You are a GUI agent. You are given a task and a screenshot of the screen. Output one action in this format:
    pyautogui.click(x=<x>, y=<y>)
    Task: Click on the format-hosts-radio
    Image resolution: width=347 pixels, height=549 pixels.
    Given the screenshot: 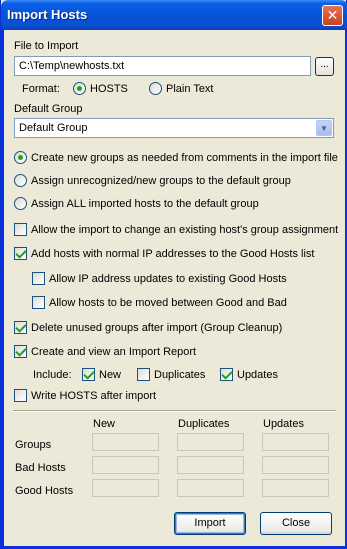 What is the action you would take?
    pyautogui.click(x=79, y=88)
    